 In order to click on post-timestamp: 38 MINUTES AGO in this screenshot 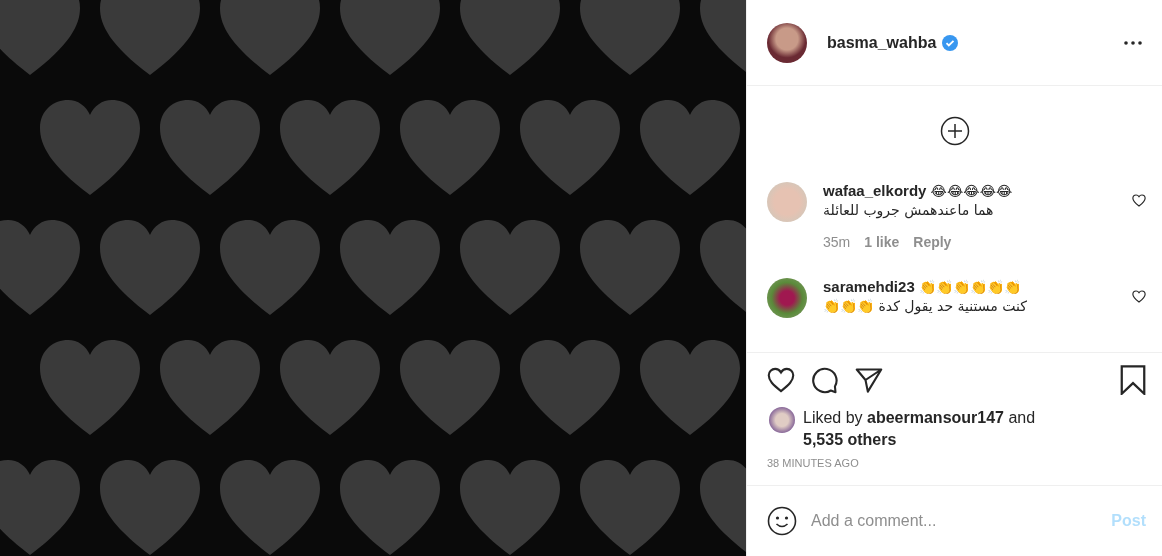, I will do `click(813, 463)`.